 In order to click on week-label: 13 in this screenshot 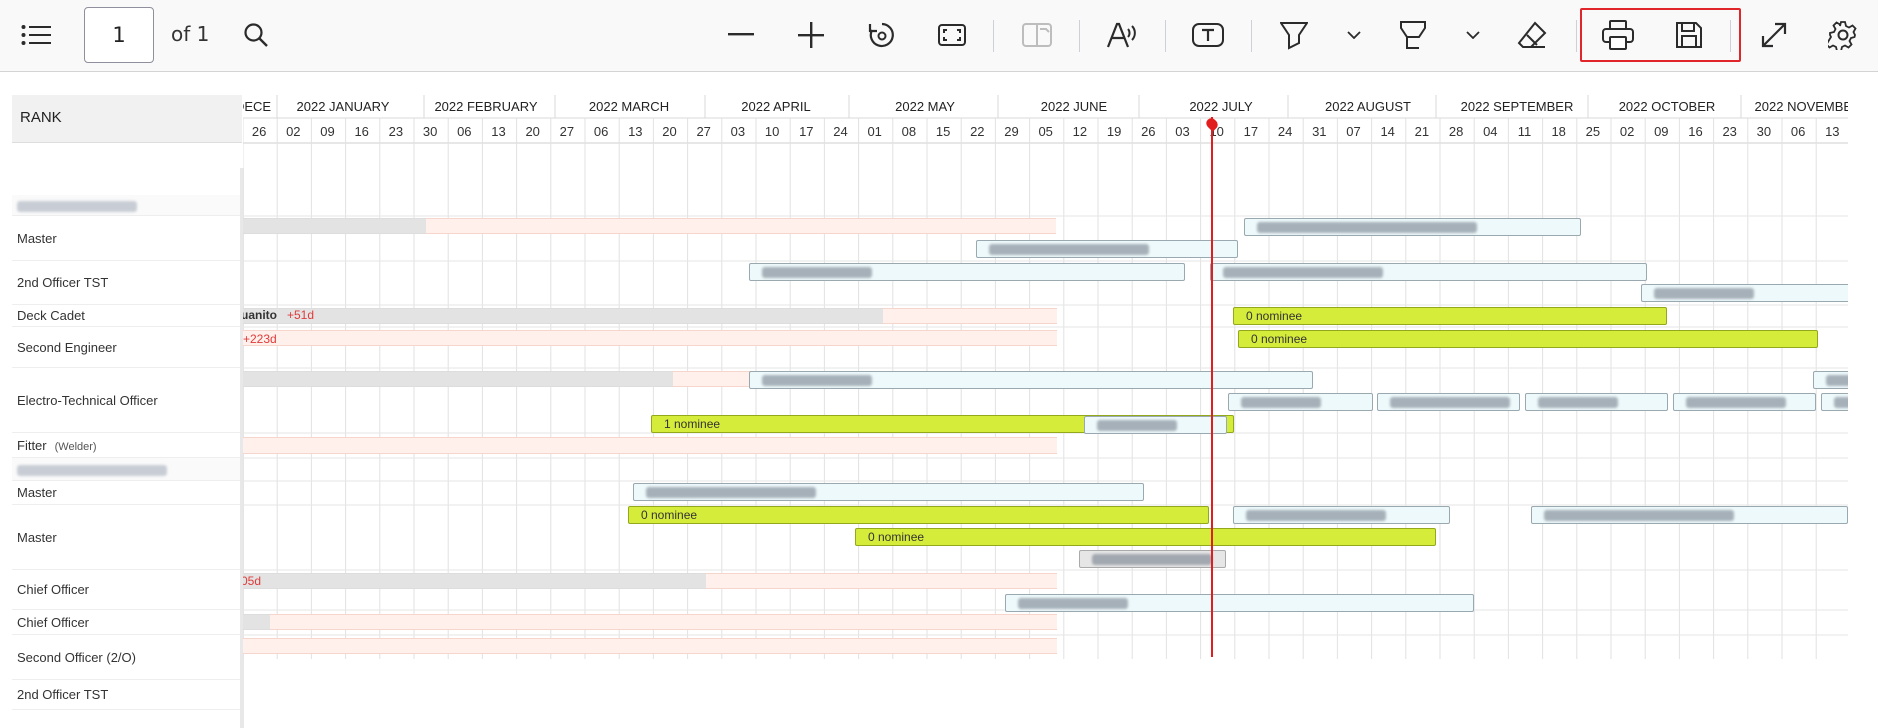, I will do `click(1832, 131)`.